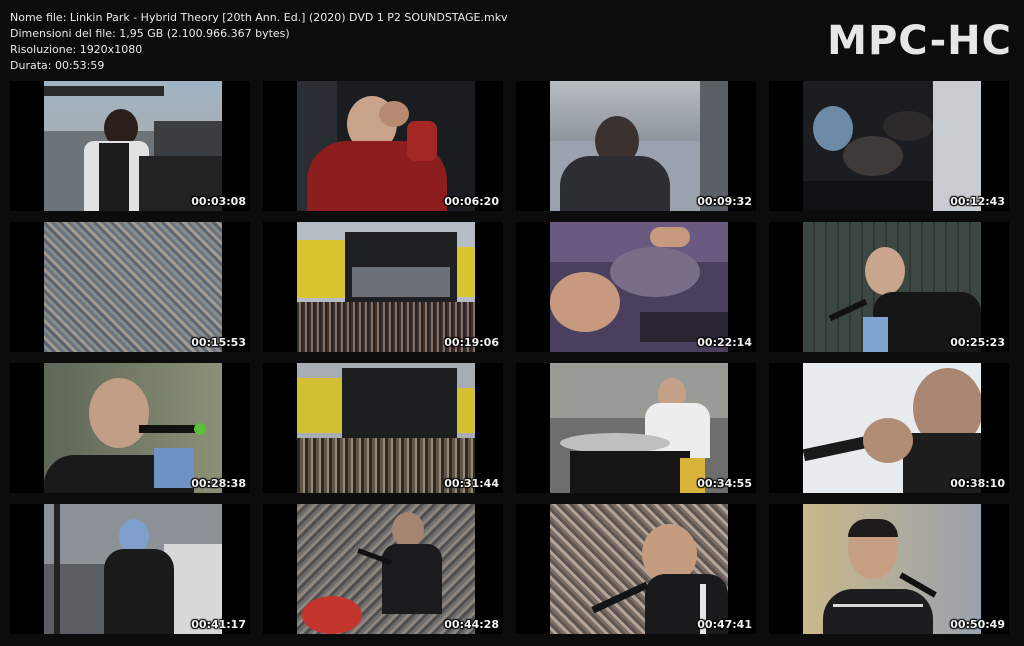 Image resolution: width=1024 pixels, height=646 pixels. Describe the element at coordinates (471, 342) in the screenshot. I see `timestamp: 00:19:06` at that location.